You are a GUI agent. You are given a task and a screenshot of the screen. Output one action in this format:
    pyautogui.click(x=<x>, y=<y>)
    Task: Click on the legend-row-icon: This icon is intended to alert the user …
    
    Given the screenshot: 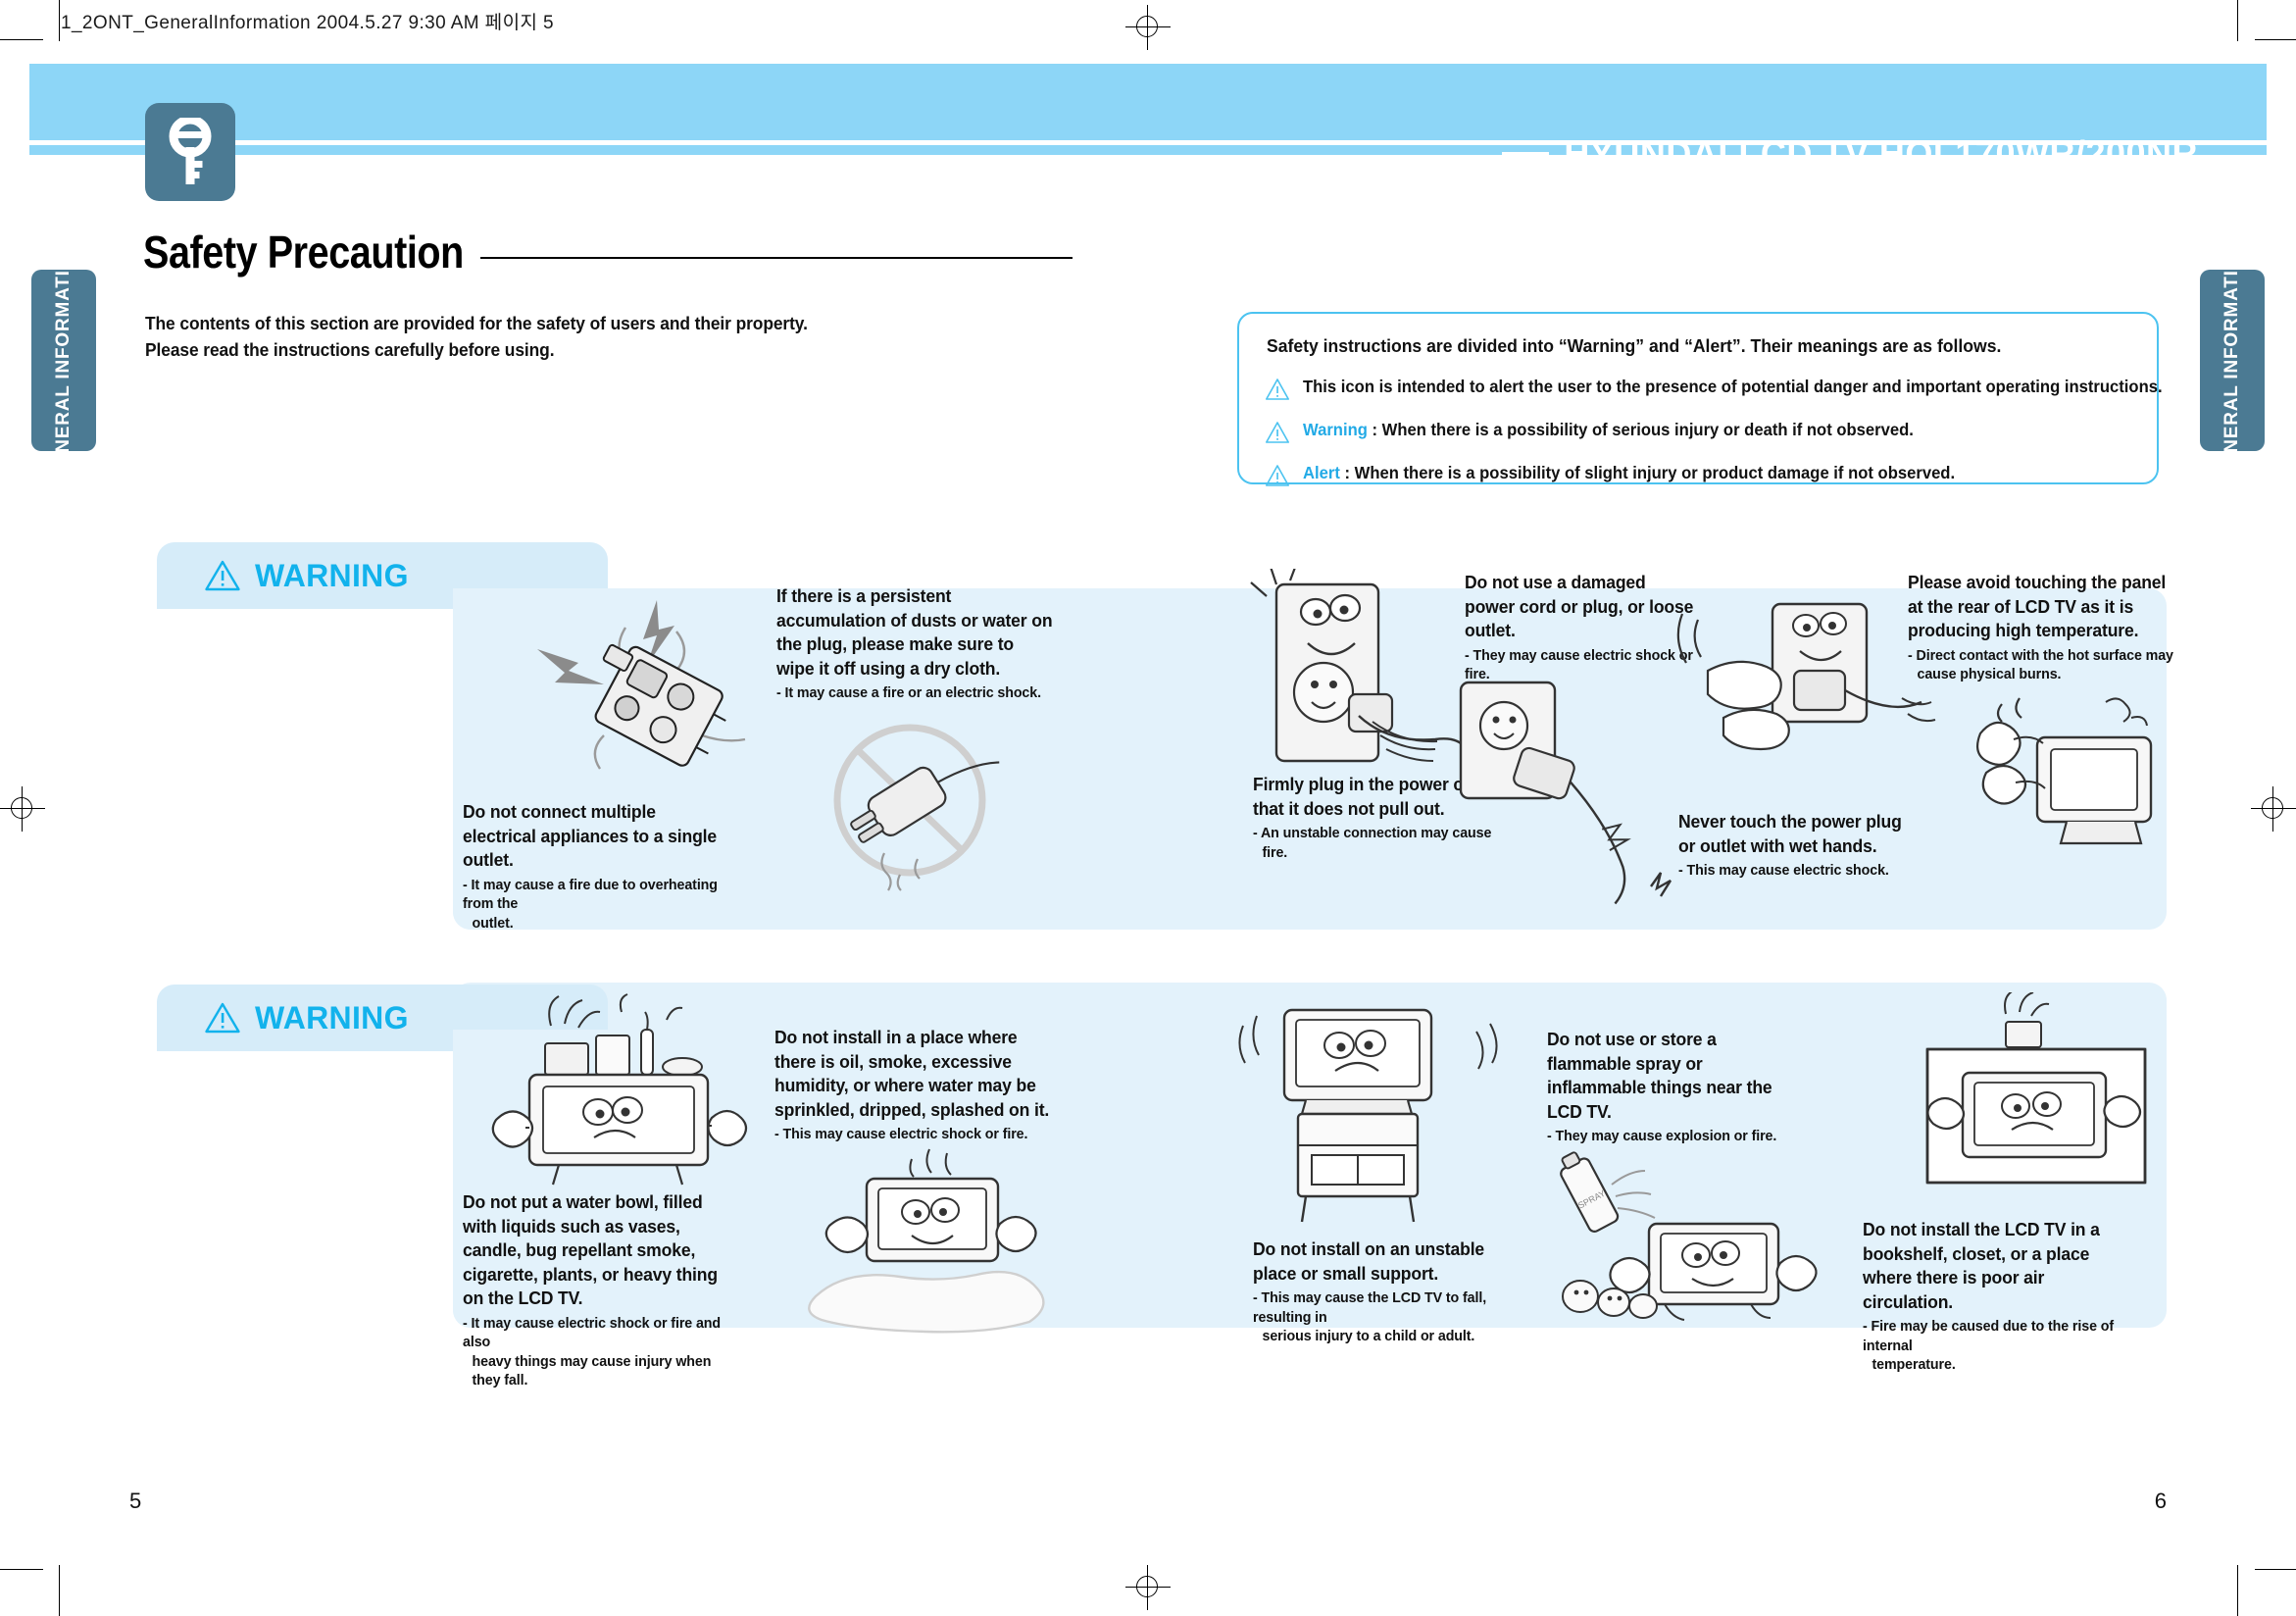 What is the action you would take?
    pyautogui.click(x=1736, y=389)
    